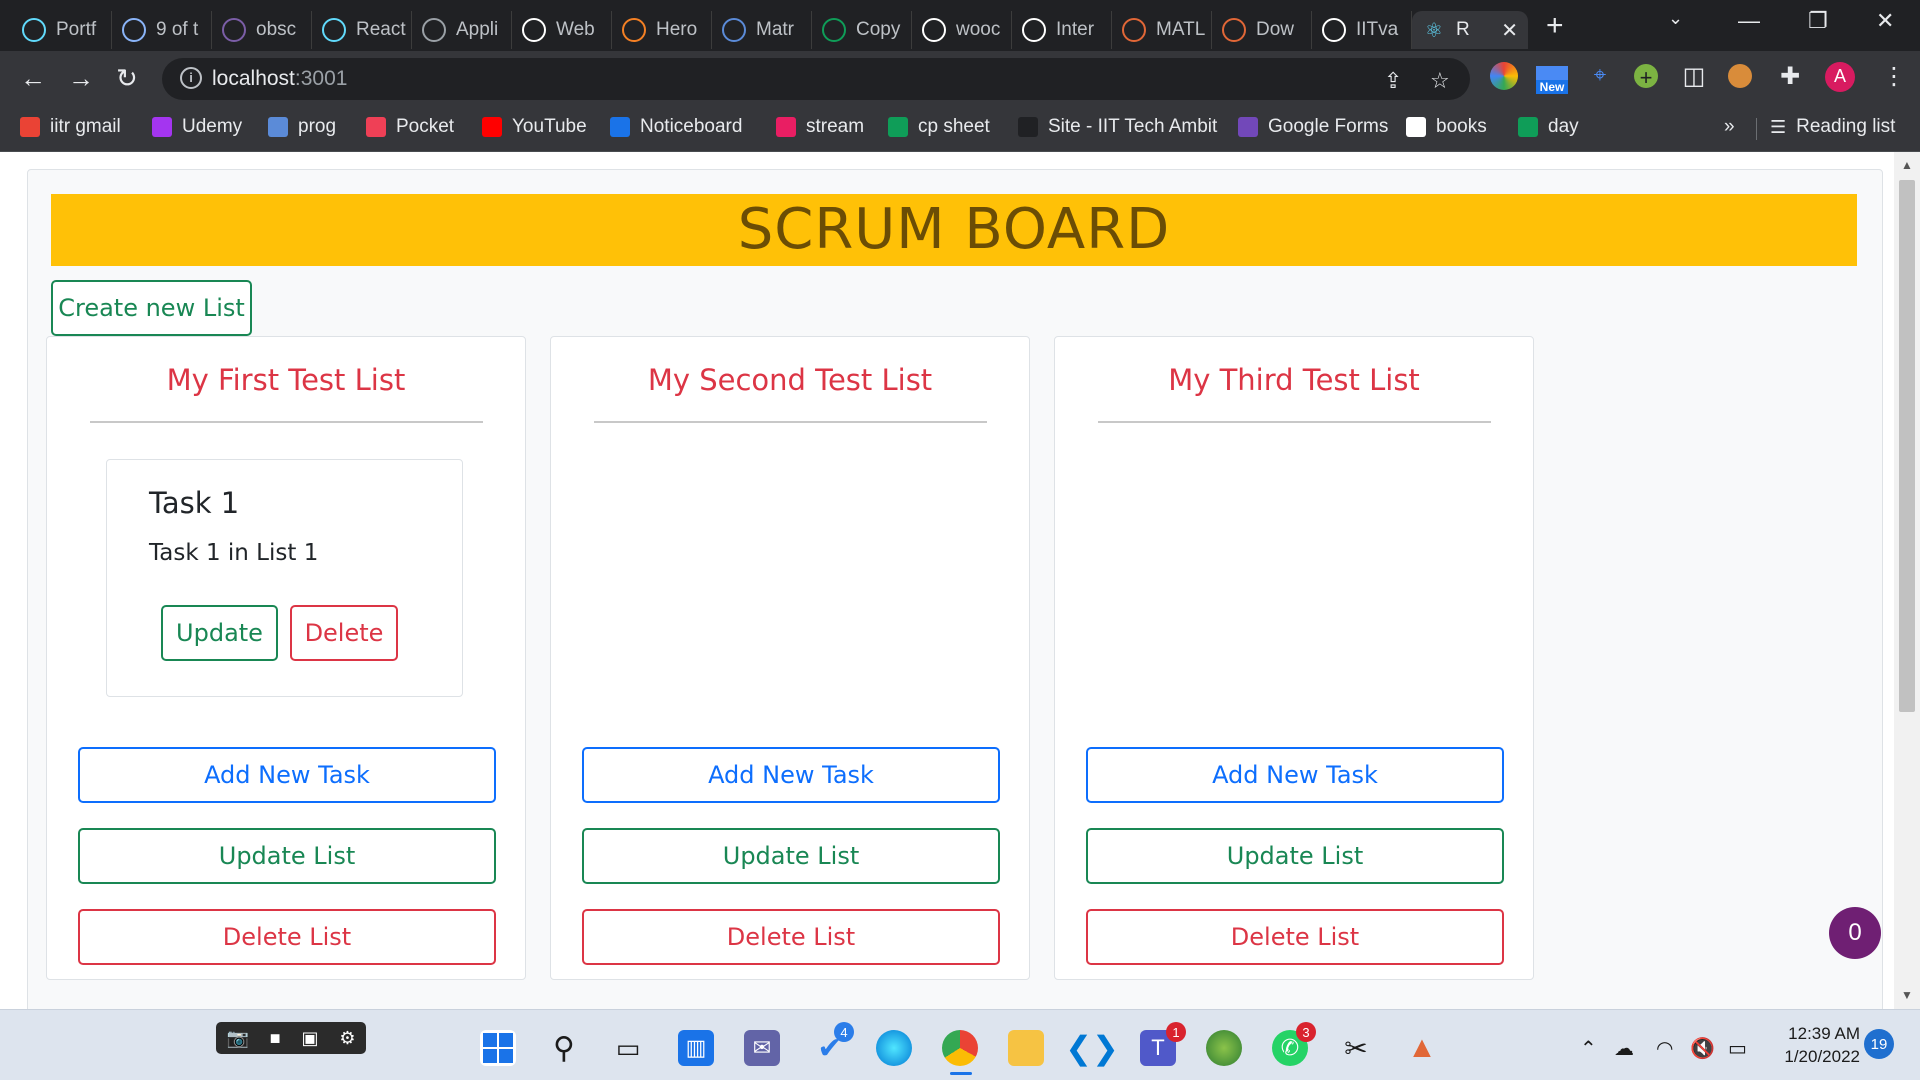 This screenshot has width=1920, height=1080. What do you see at coordinates (462, 30) in the screenshot?
I see `tab: Appli` at bounding box center [462, 30].